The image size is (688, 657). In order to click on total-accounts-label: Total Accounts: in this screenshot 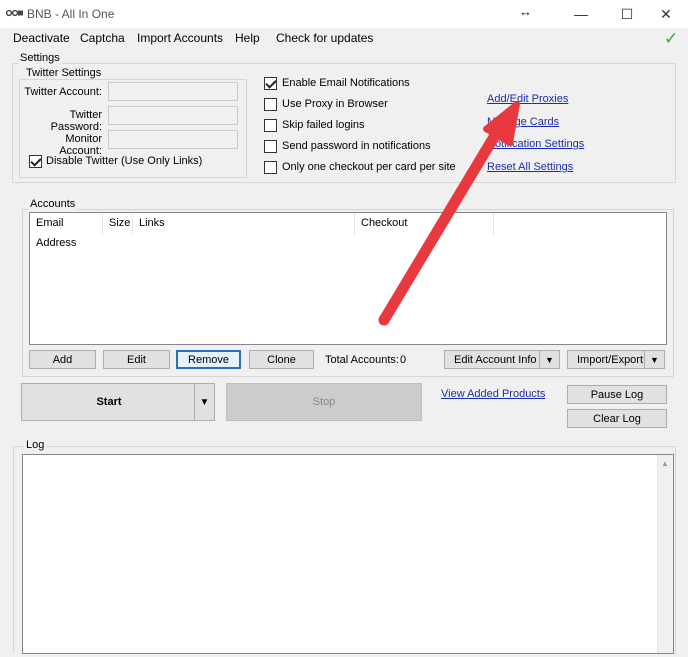, I will do `click(362, 360)`.